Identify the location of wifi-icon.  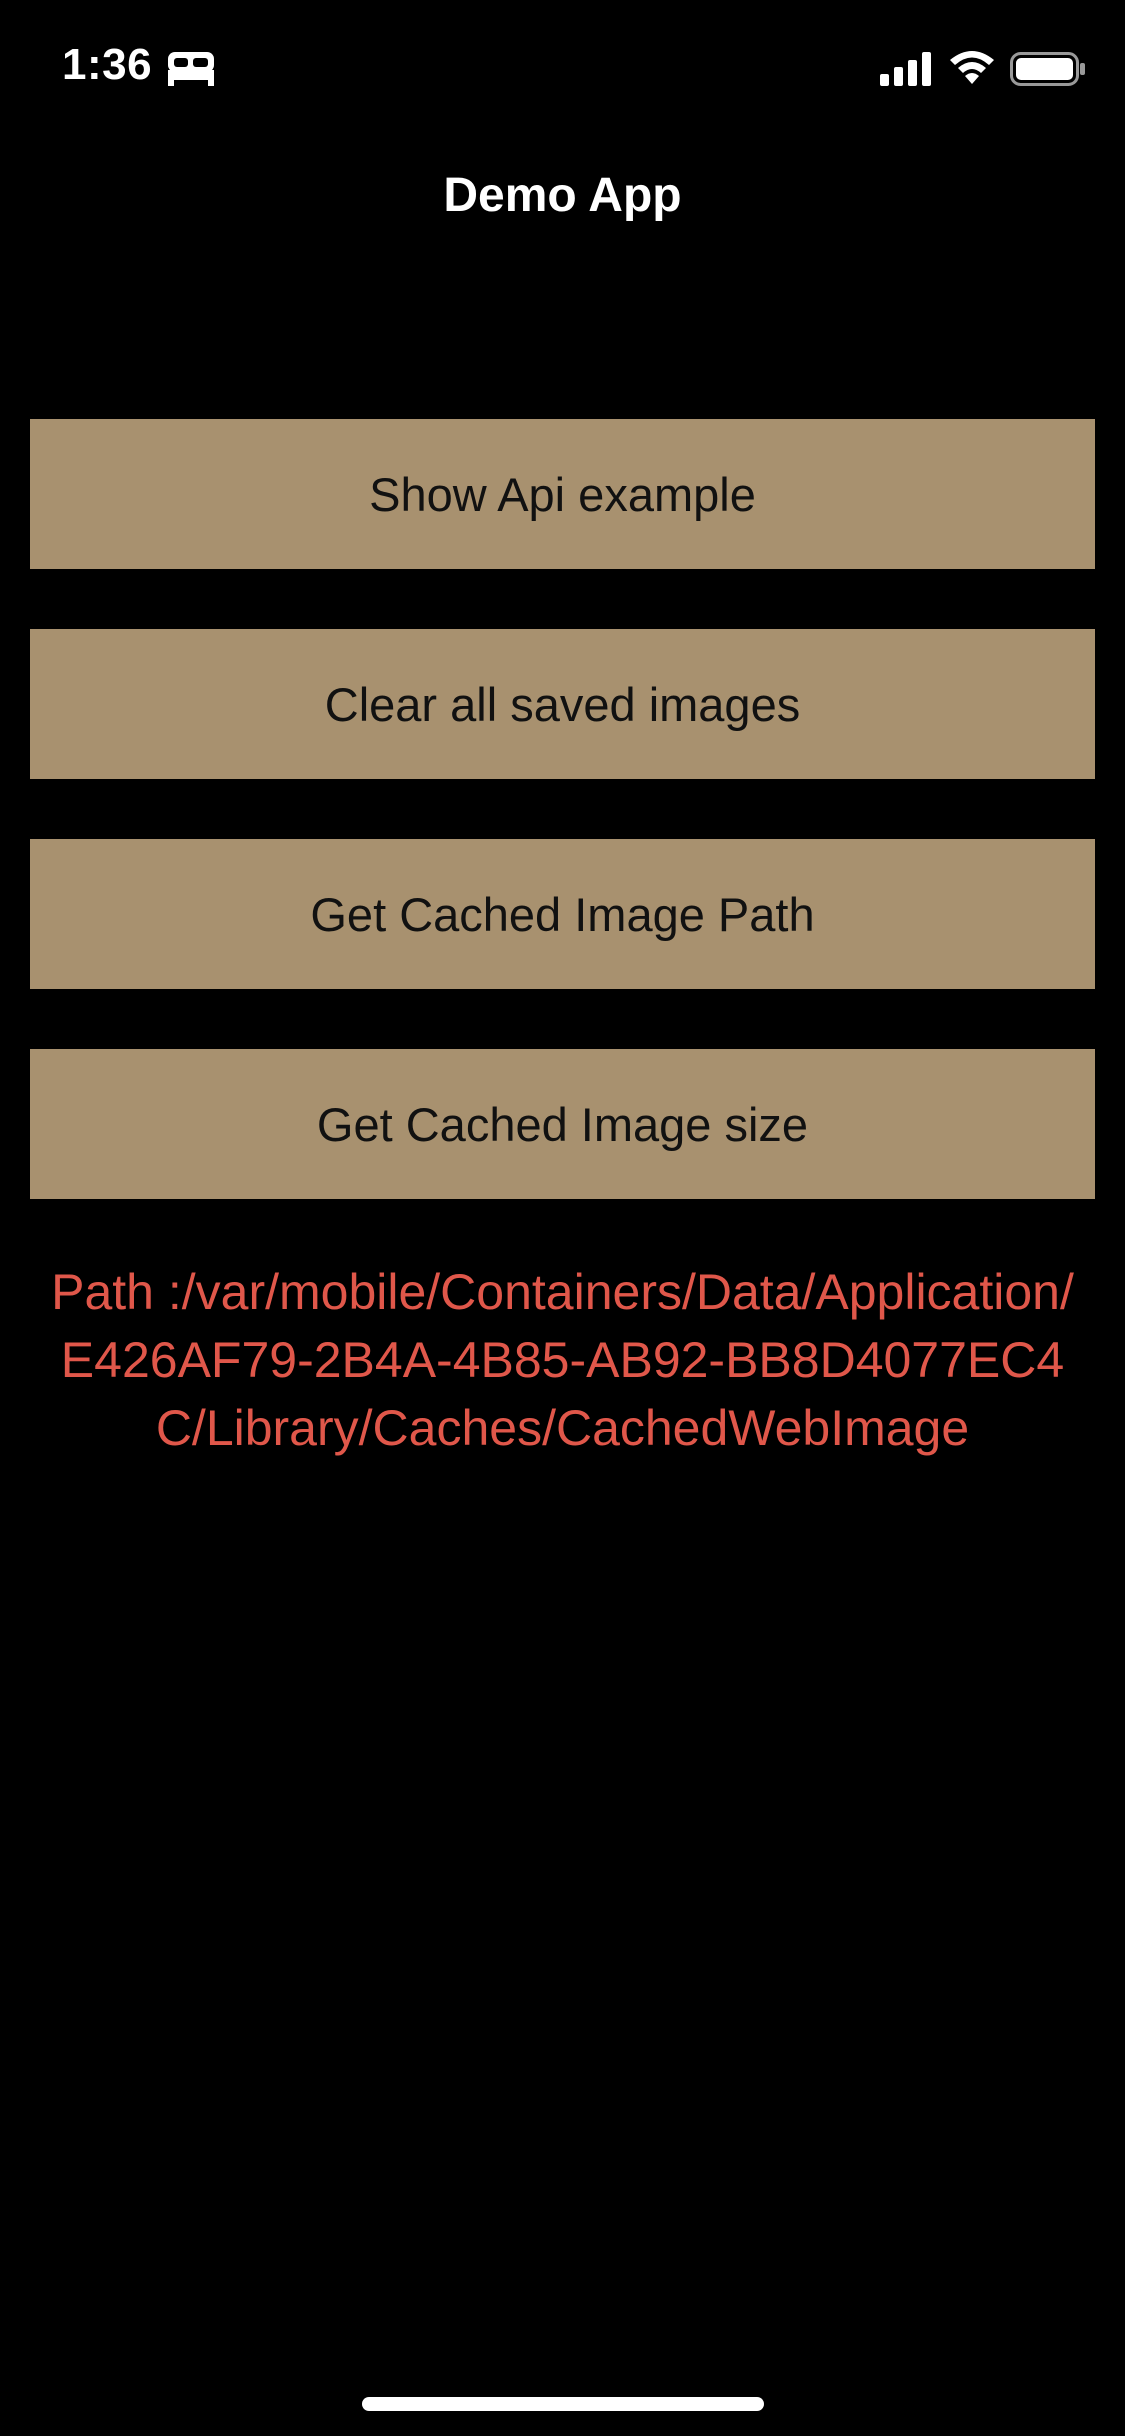
(972, 67).